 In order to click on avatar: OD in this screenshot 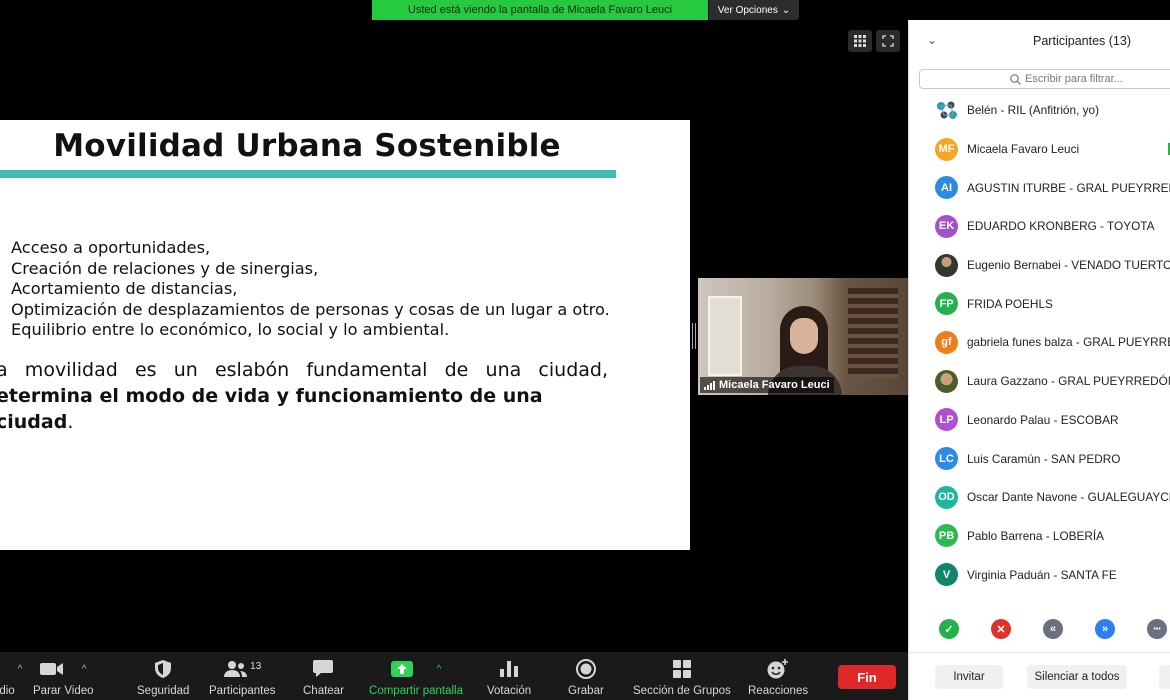, I will do `click(946, 497)`.